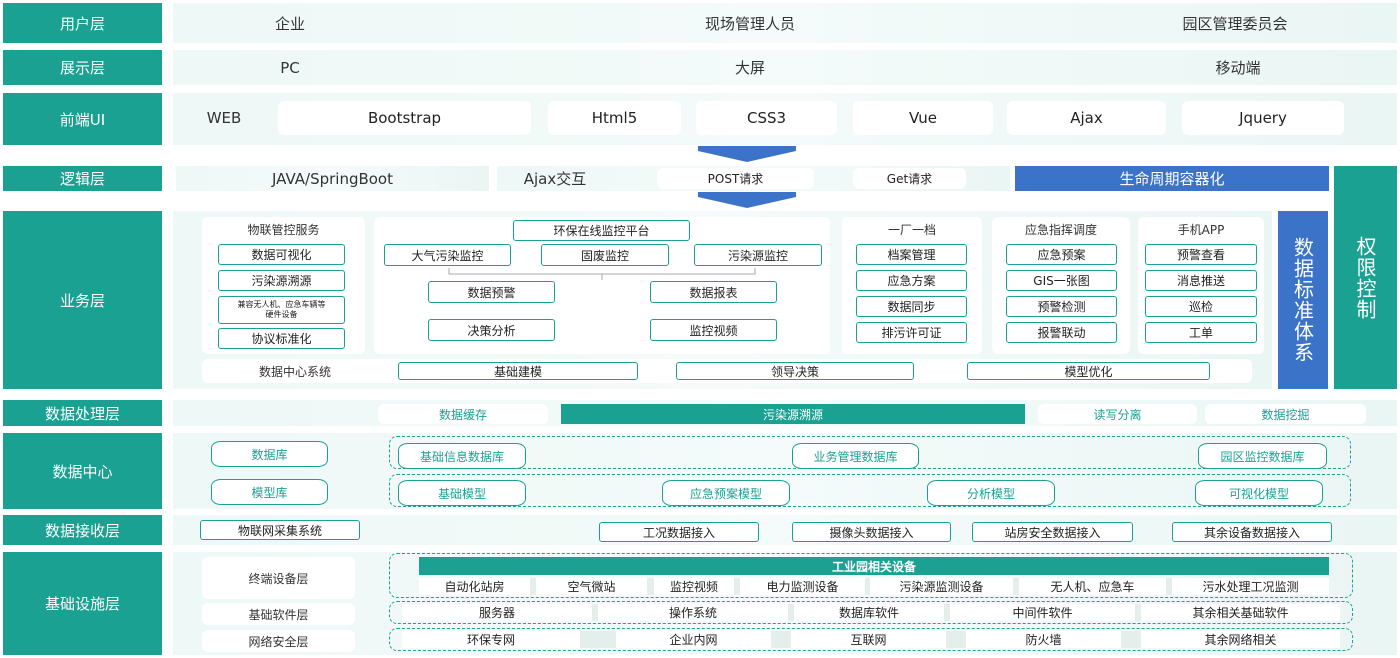 This screenshot has height=658, width=1400. Describe the element at coordinates (802, 586) in the screenshot. I see `device-power: 电力监测设备` at that location.